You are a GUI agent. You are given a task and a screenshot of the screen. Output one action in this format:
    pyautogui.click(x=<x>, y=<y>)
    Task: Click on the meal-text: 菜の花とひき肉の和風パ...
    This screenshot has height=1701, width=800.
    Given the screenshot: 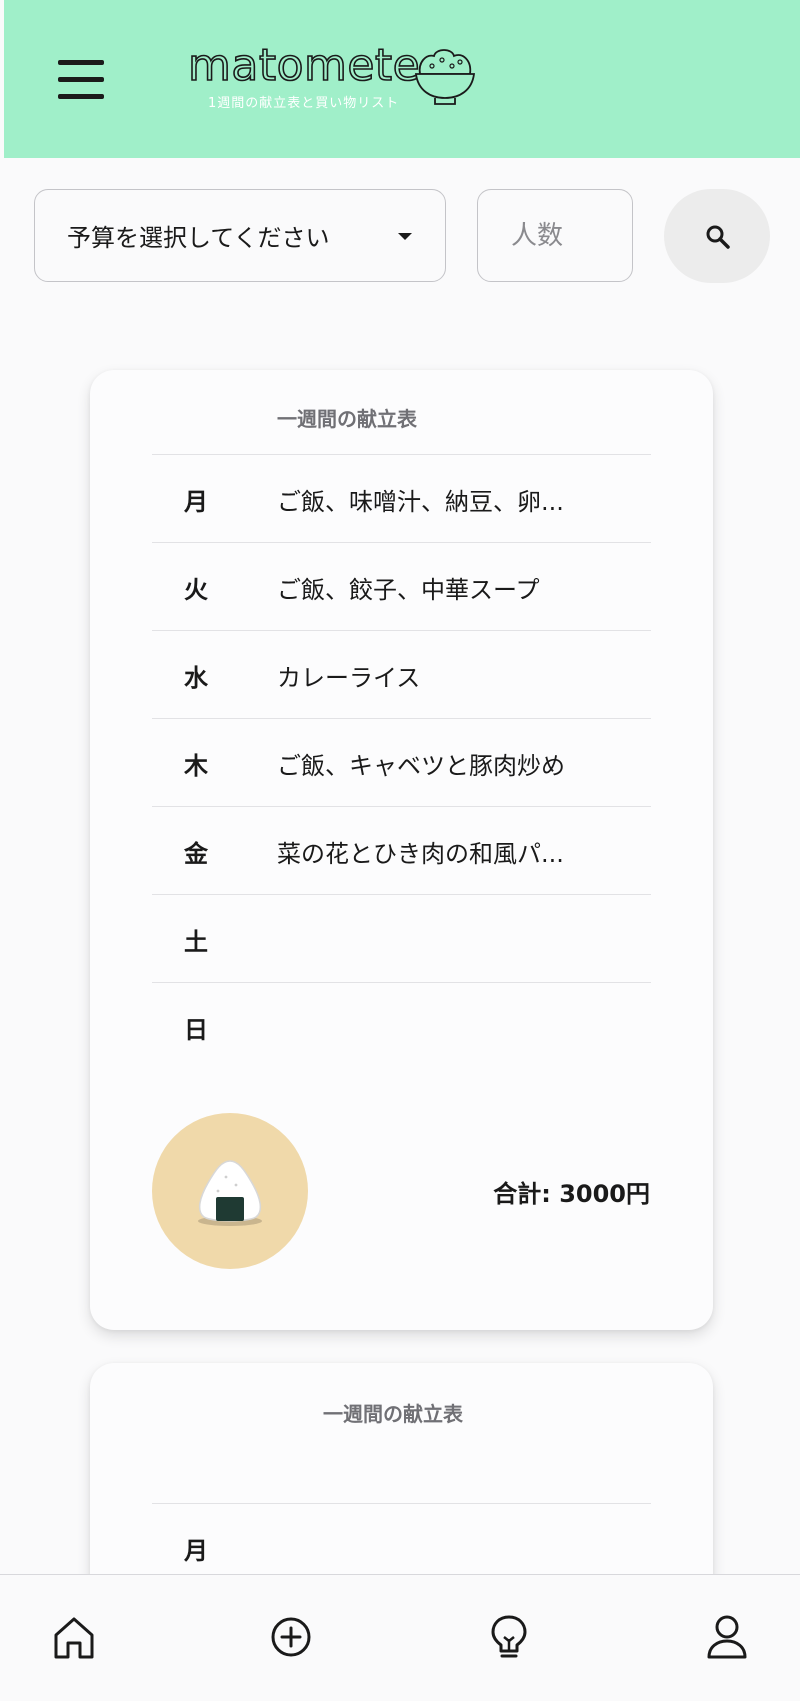 What is the action you would take?
    pyautogui.click(x=420, y=854)
    